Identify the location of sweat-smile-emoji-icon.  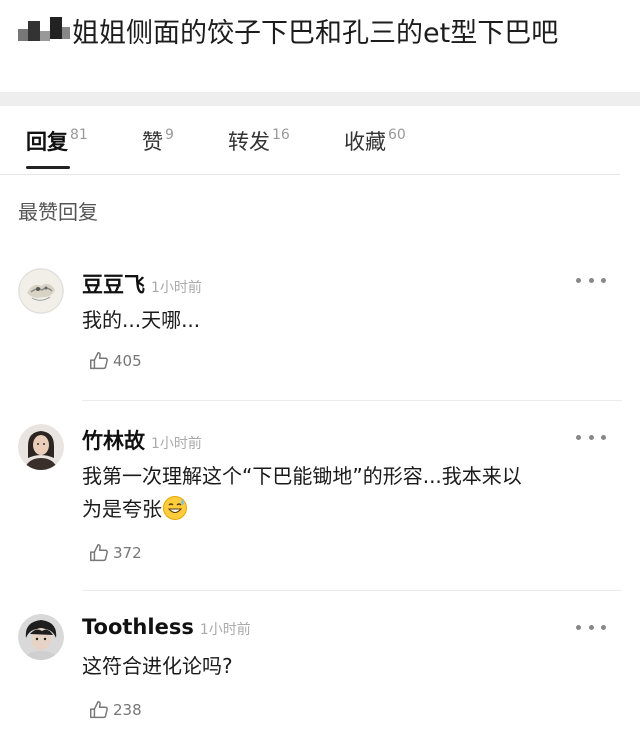
(175, 508).